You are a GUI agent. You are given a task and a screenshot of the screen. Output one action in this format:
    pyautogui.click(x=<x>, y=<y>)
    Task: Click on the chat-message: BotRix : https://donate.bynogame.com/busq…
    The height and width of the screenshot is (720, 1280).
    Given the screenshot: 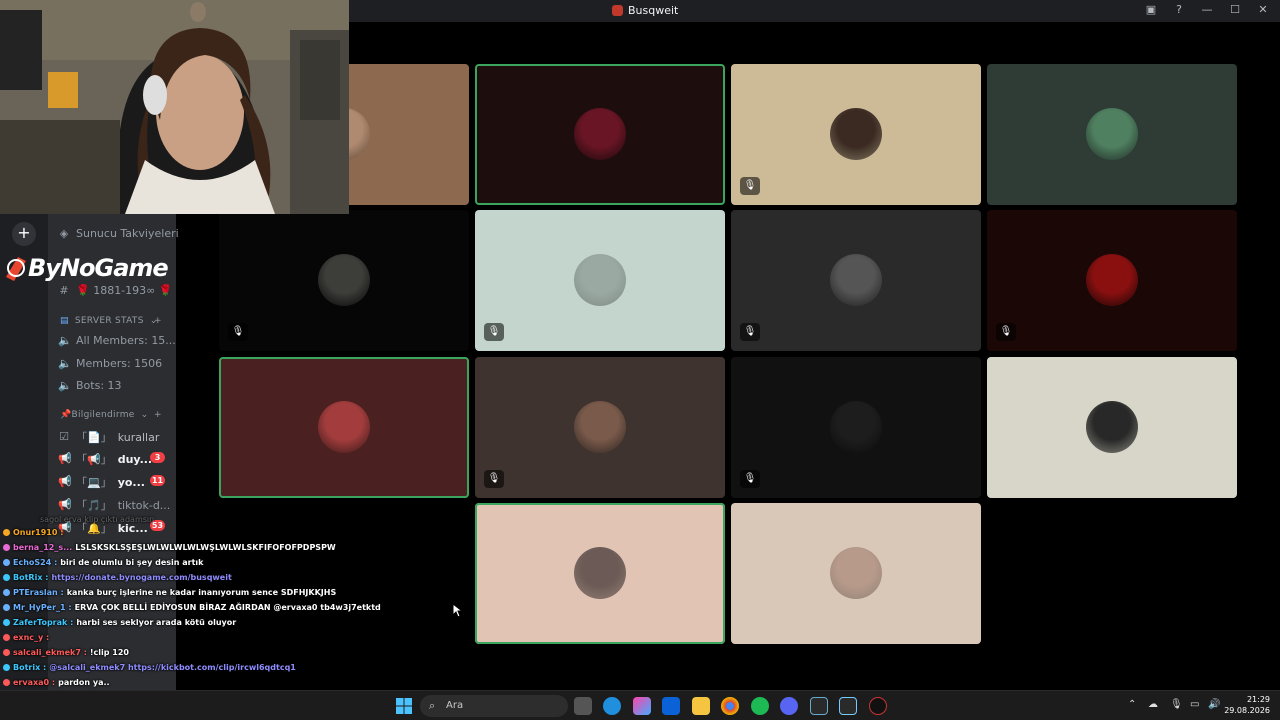 What is the action you would take?
    pyautogui.click(x=117, y=577)
    